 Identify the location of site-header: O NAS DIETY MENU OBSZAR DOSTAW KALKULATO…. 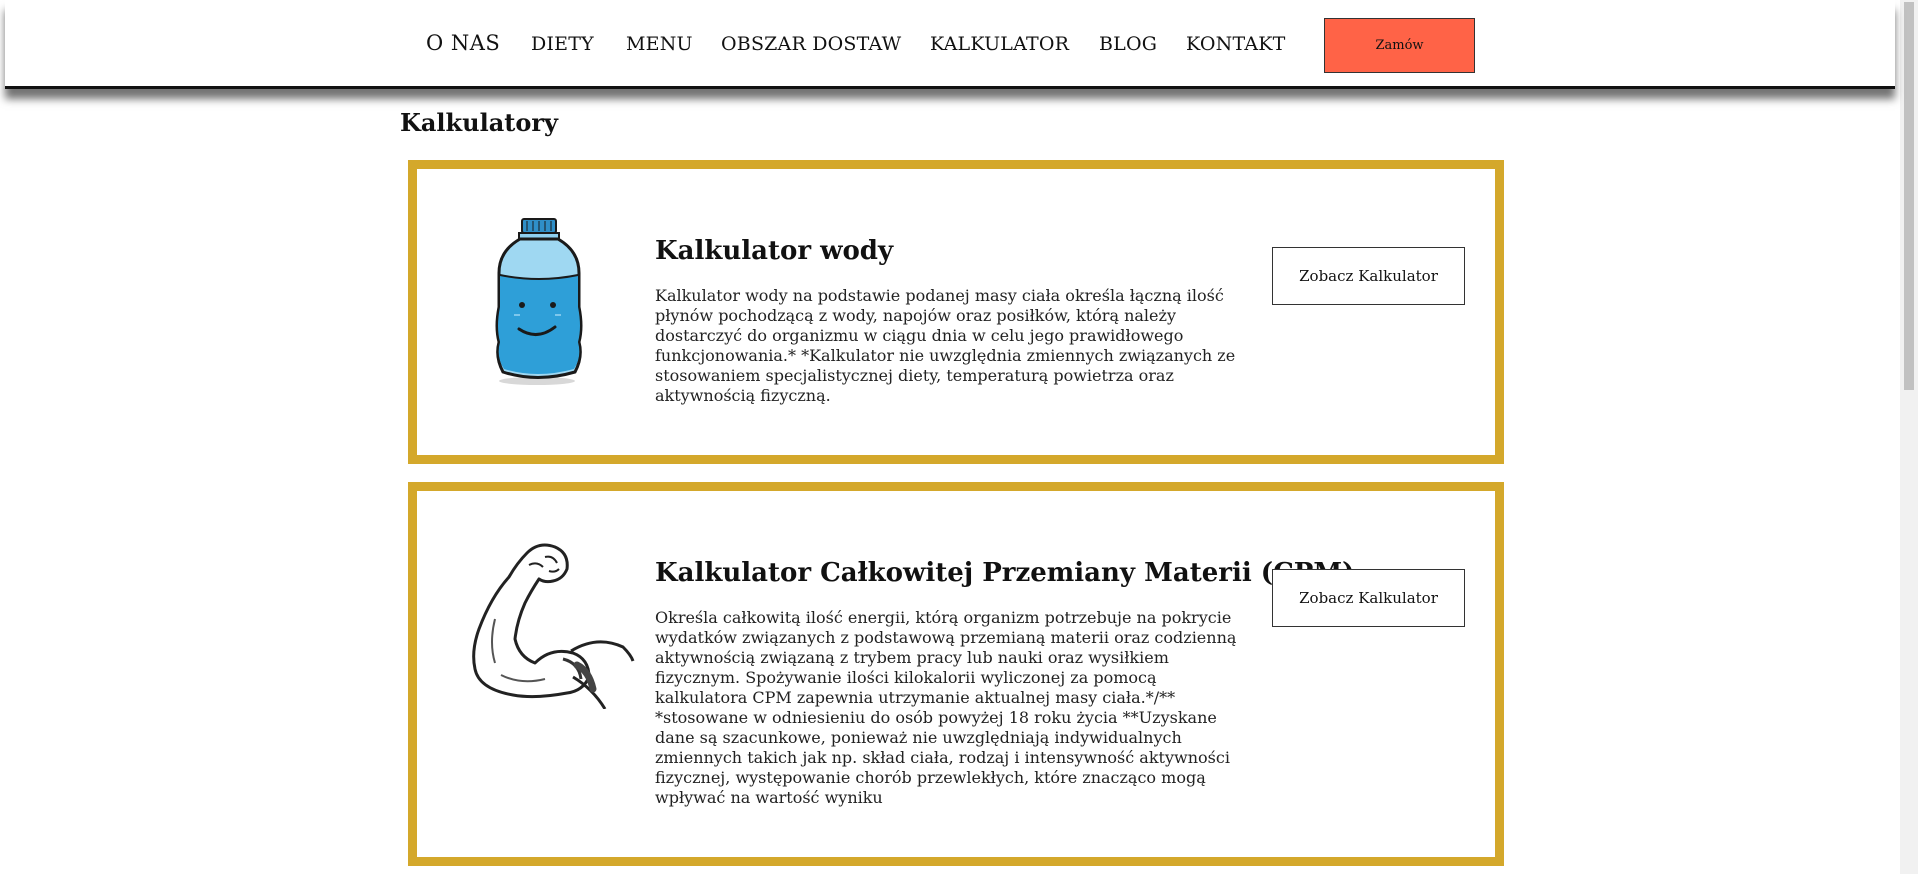
(950, 44).